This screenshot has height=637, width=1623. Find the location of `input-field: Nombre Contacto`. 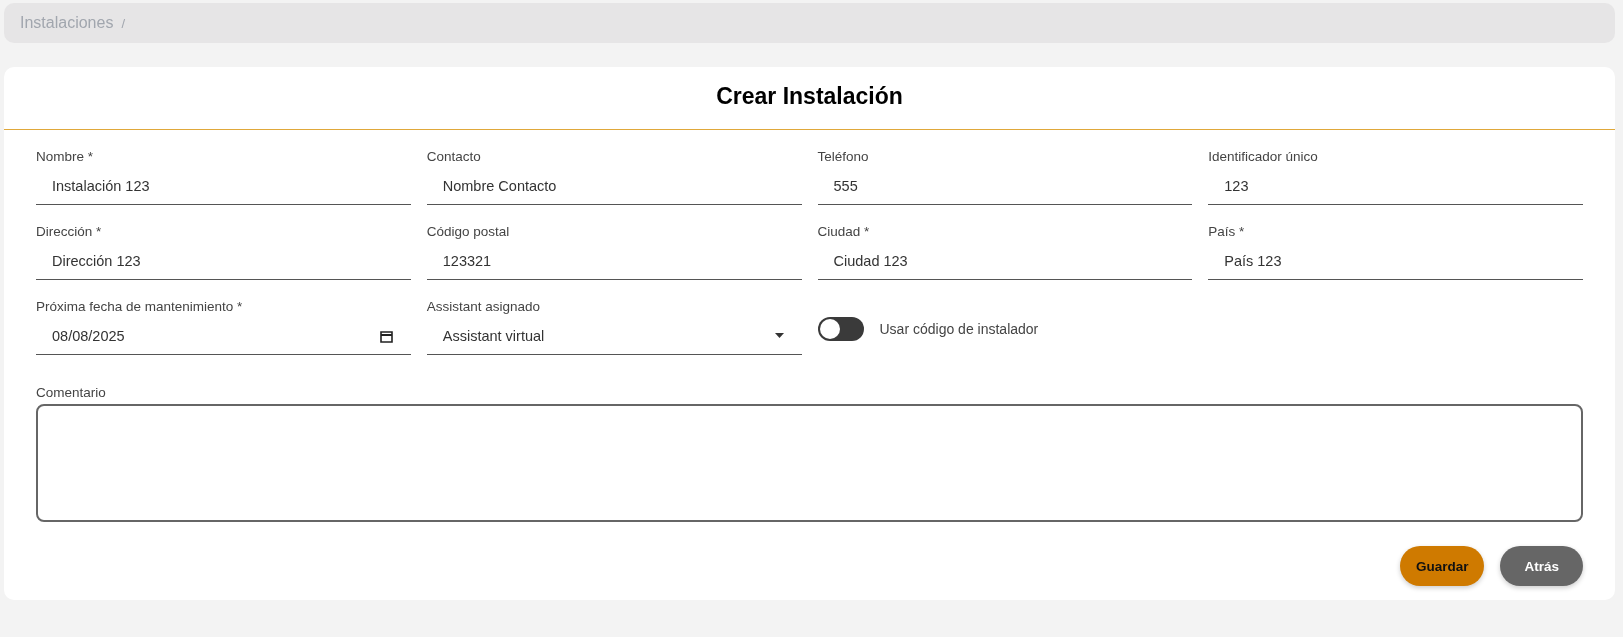

input-field: Nombre Contacto is located at coordinates (614, 184).